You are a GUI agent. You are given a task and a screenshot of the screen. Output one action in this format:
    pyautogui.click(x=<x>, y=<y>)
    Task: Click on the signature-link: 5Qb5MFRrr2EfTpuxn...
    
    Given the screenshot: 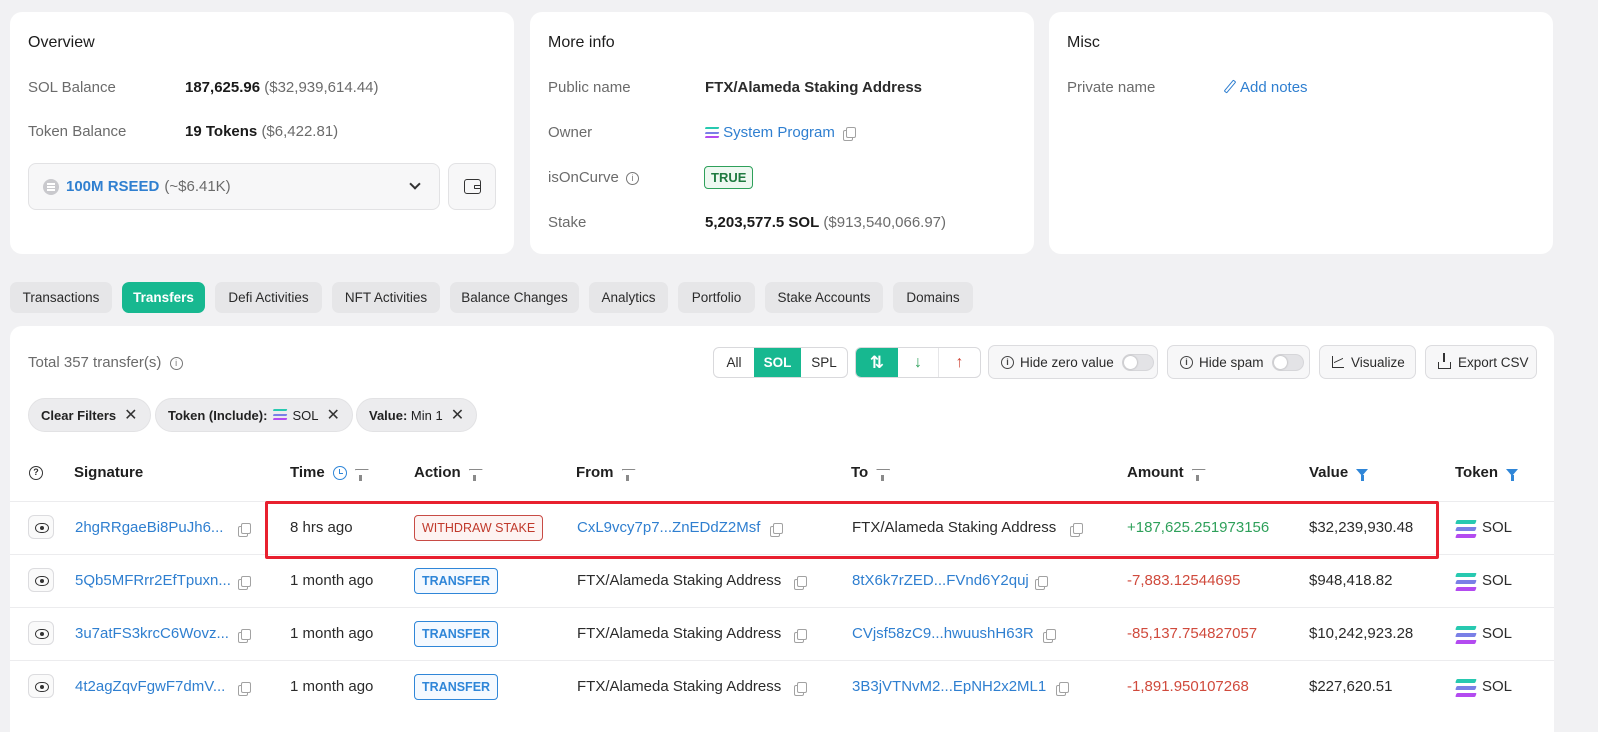 What is the action you would take?
    pyautogui.click(x=153, y=580)
    